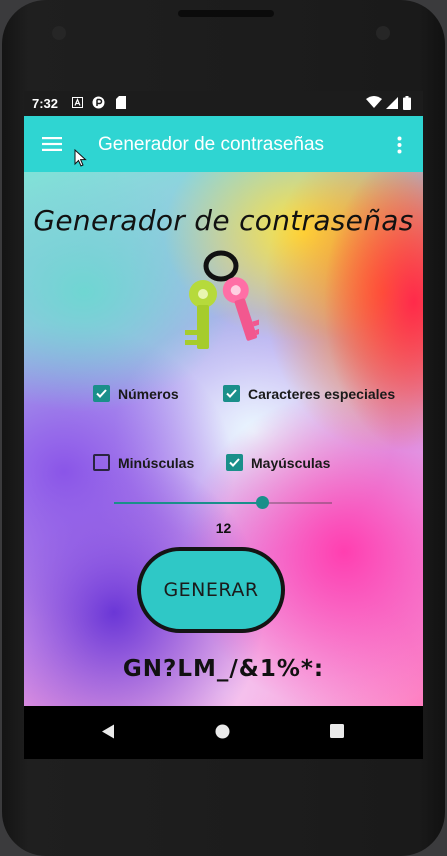  What do you see at coordinates (374, 102) in the screenshot?
I see `wifi-icon` at bounding box center [374, 102].